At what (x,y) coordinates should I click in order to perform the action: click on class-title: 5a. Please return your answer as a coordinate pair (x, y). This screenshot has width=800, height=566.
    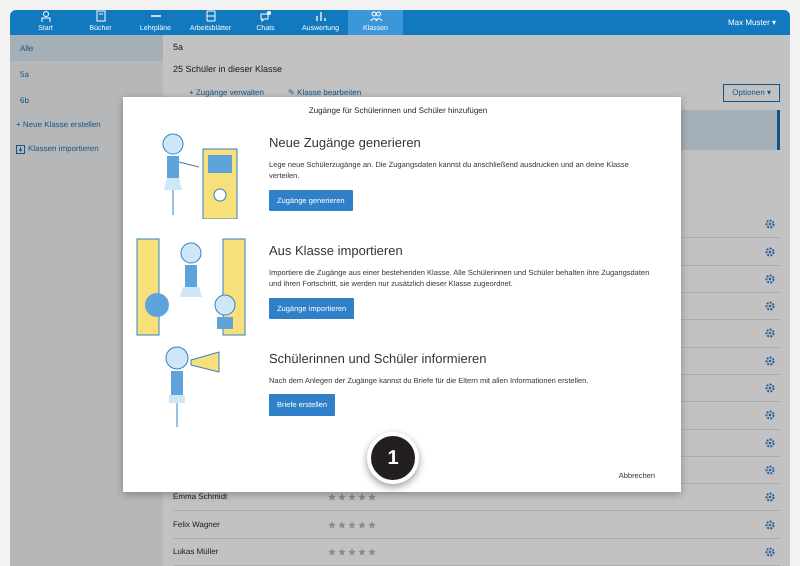
    Looking at the image, I should click on (178, 47).